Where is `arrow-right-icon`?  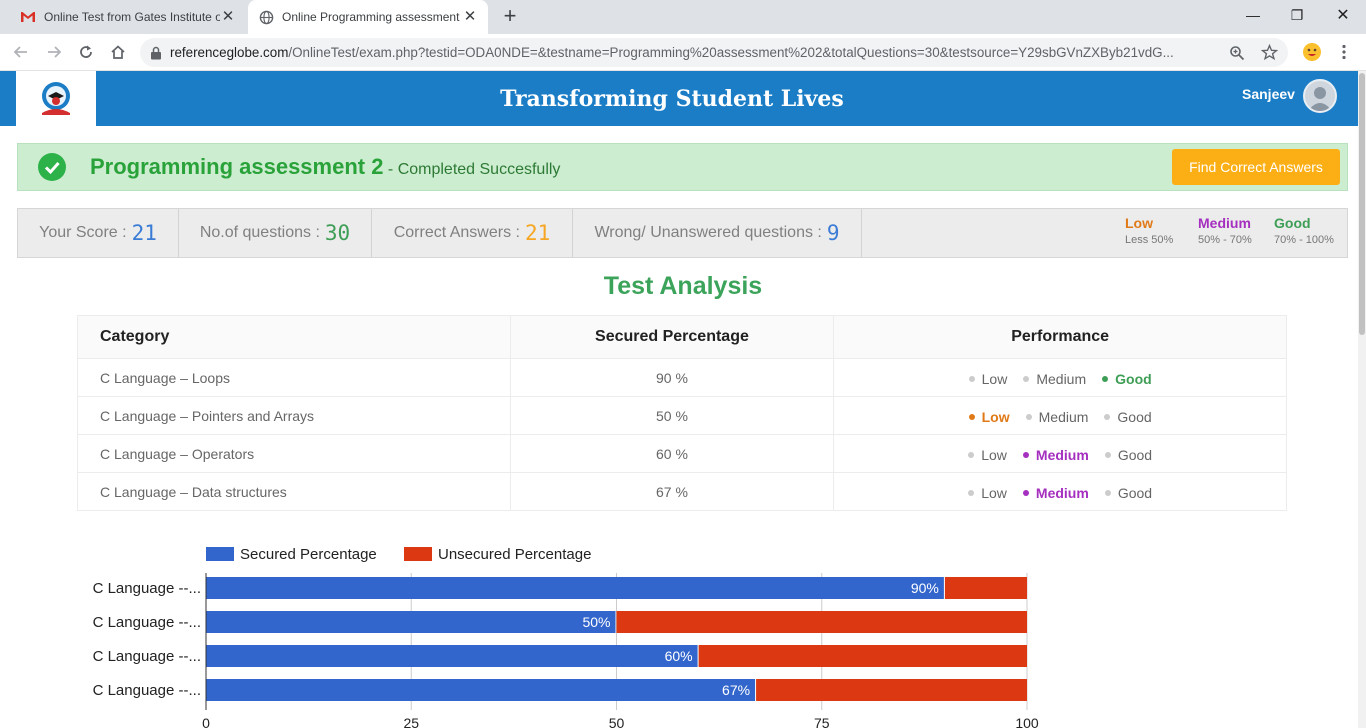 arrow-right-icon is located at coordinates (55, 52).